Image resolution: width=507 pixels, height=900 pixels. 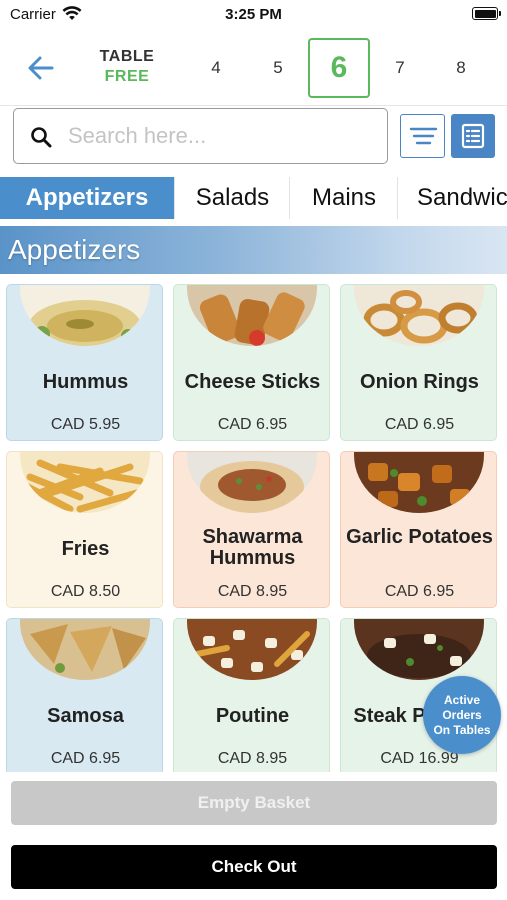 I want to click on menu-item-card: Cheese Sticks CAD 6.95, so click(x=251, y=362).